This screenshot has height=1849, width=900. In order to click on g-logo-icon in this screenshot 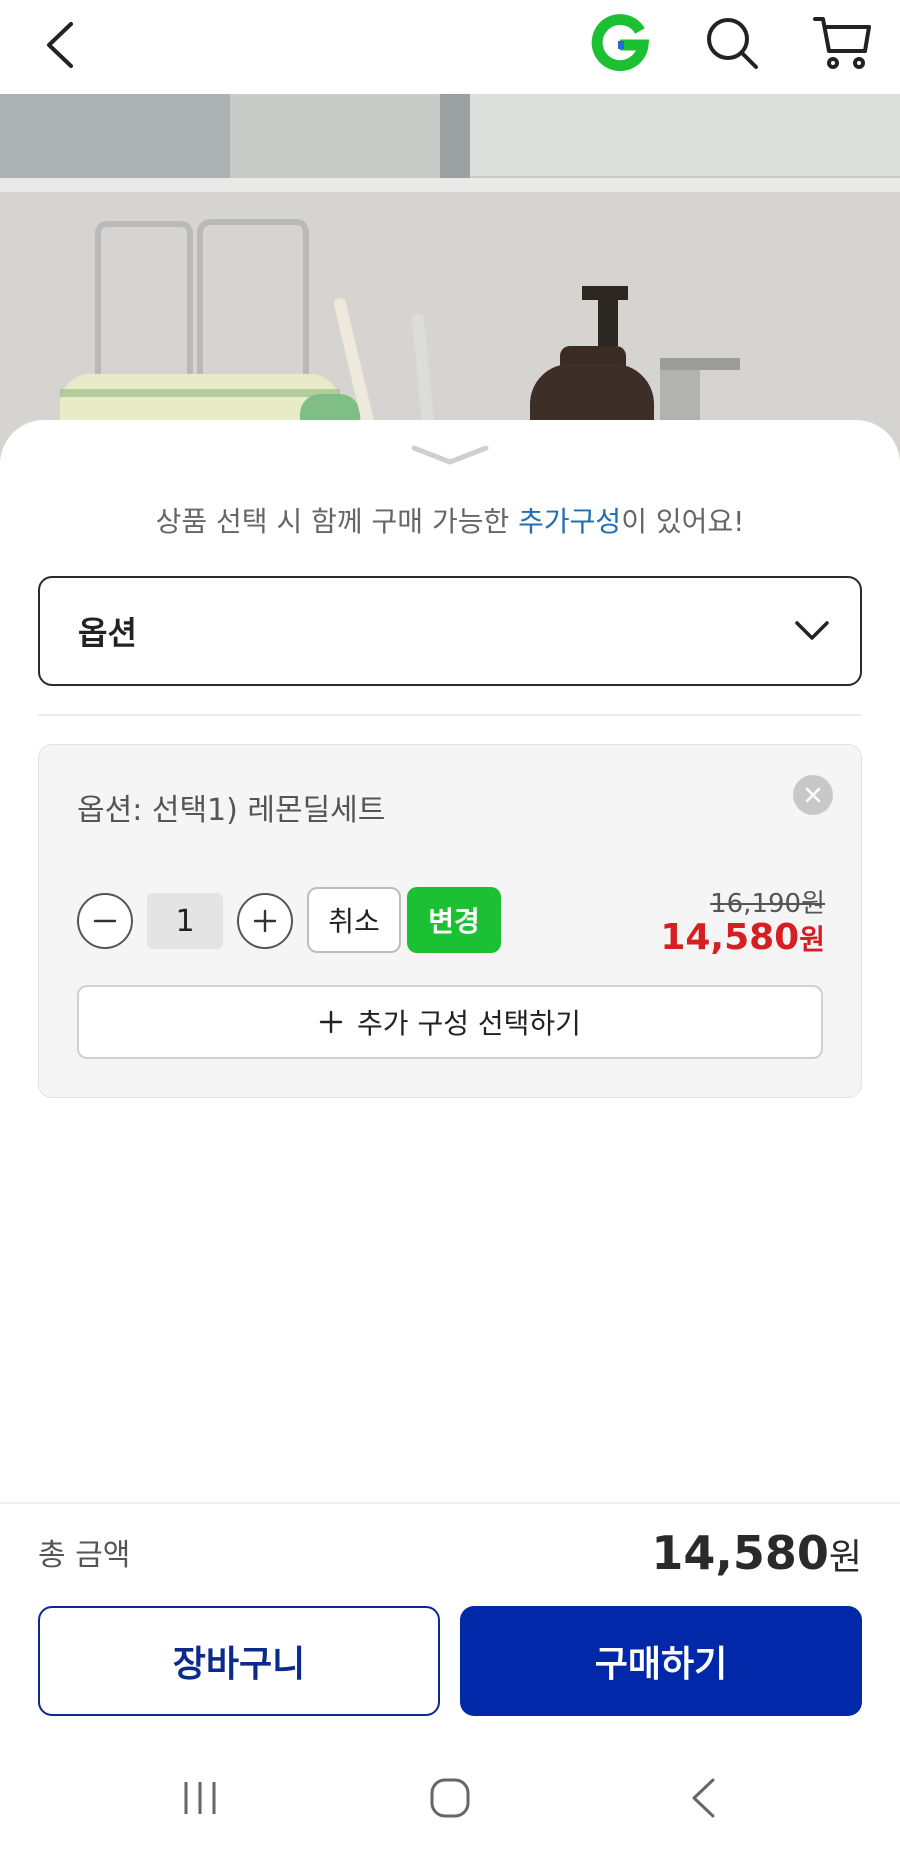, I will do `click(620, 43)`.